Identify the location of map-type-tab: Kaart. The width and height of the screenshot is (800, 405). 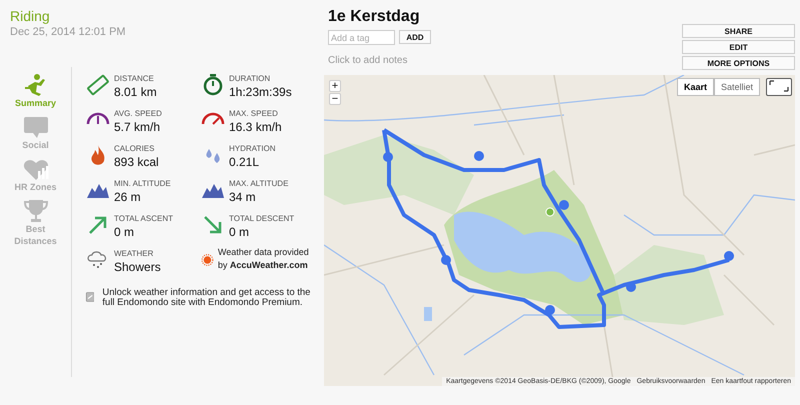
(695, 87).